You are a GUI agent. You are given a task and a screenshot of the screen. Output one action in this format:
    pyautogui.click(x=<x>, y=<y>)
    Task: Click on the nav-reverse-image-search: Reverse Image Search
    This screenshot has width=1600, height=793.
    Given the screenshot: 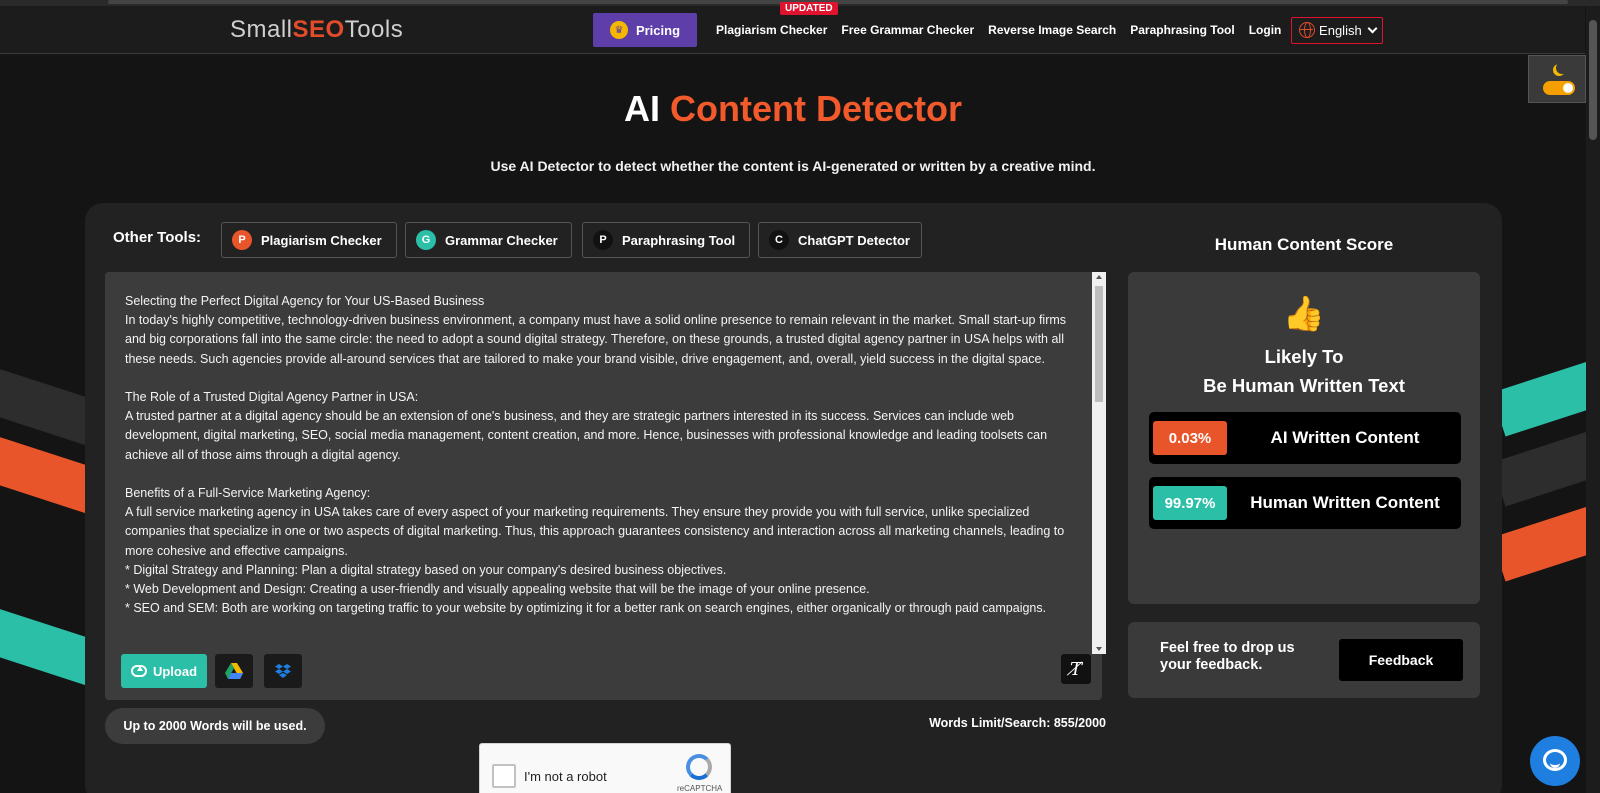 What is the action you would take?
    pyautogui.click(x=1052, y=30)
    